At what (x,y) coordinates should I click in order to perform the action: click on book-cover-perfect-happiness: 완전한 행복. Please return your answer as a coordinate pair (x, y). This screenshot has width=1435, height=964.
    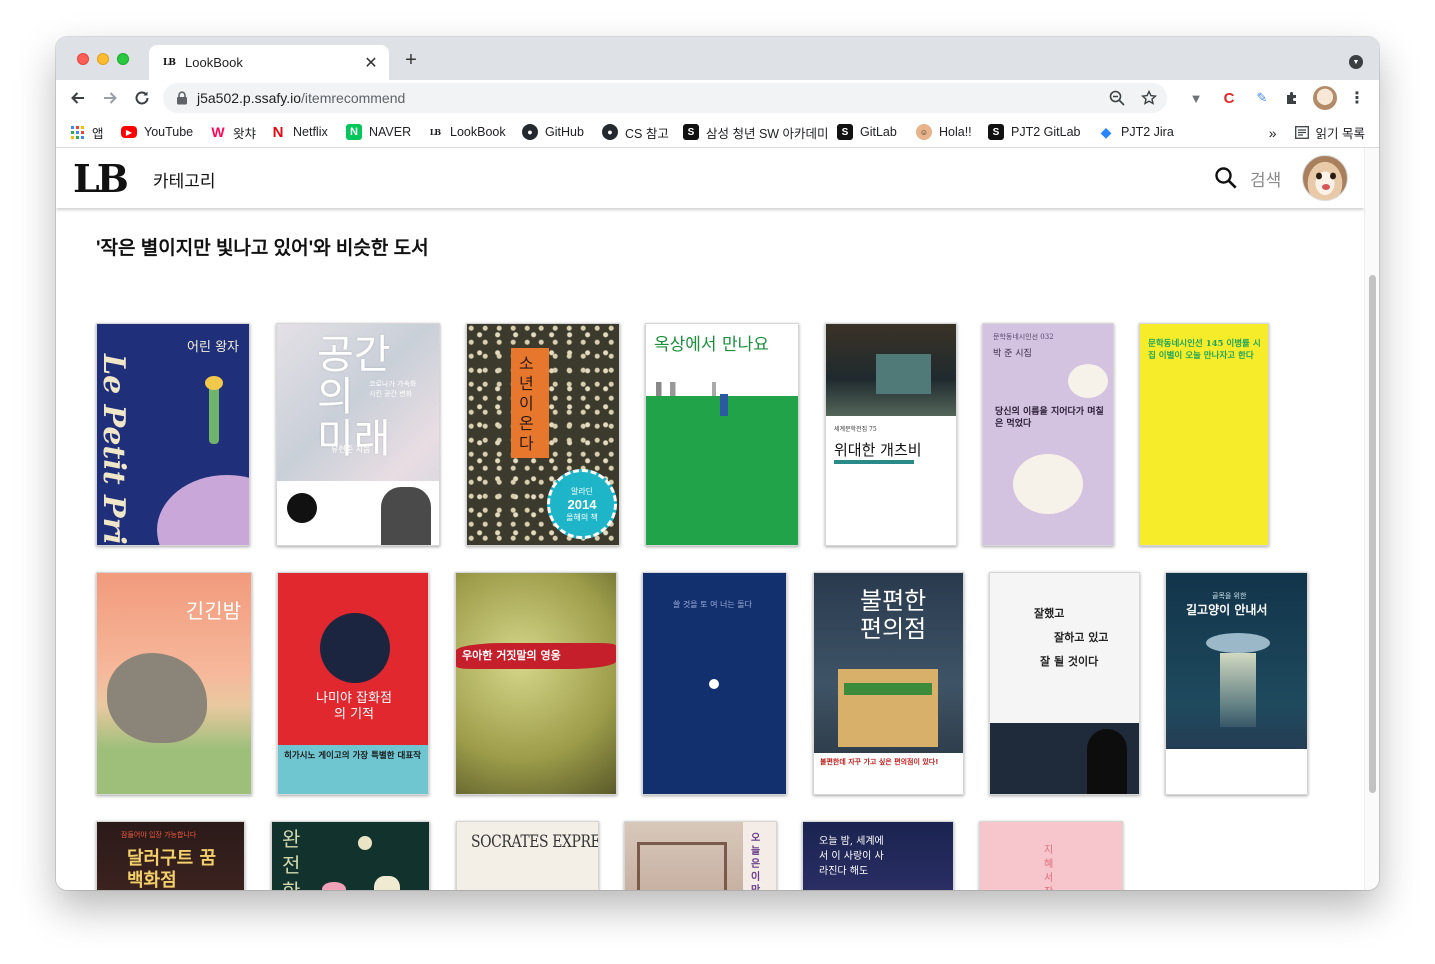
    Looking at the image, I should click on (350, 855).